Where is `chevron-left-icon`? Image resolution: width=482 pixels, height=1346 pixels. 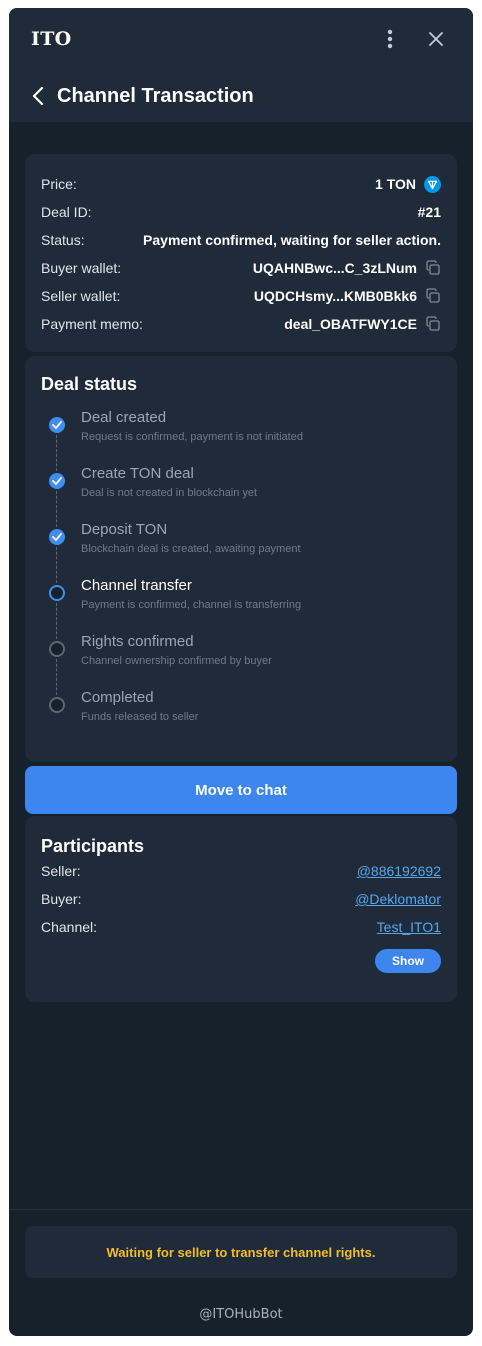
chevron-left-icon is located at coordinates (38, 96).